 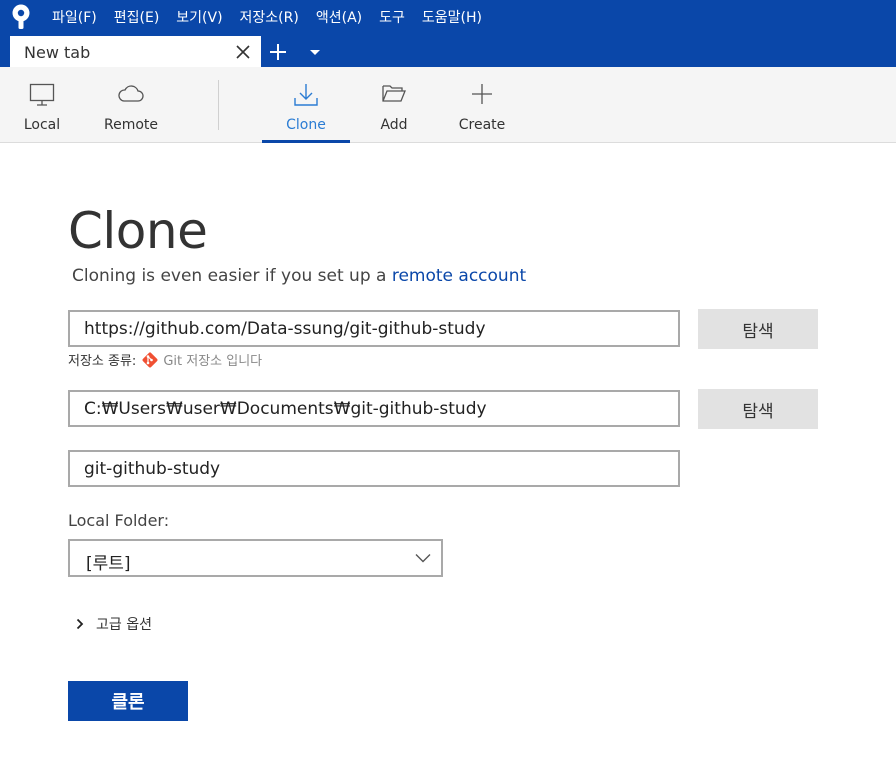 I want to click on menu-help: 도움말(H), so click(x=452, y=17).